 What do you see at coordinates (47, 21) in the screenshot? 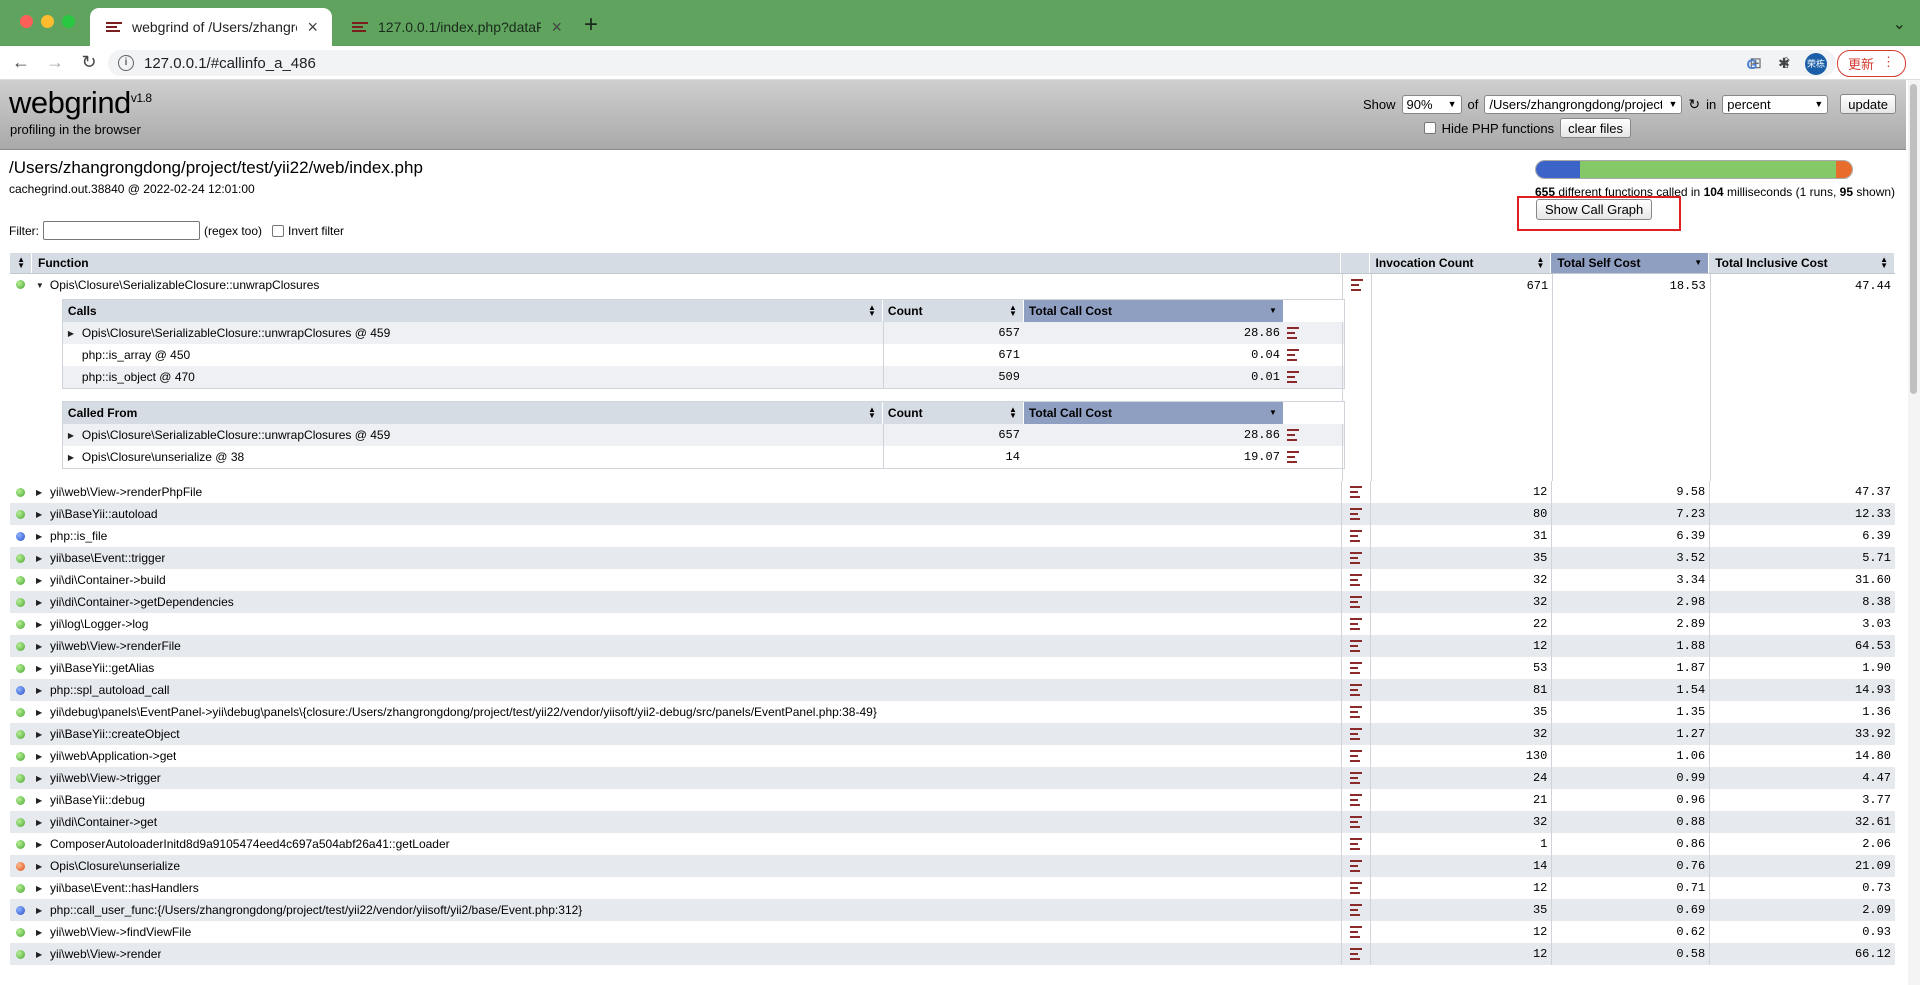
I see `minimize-window-button` at bounding box center [47, 21].